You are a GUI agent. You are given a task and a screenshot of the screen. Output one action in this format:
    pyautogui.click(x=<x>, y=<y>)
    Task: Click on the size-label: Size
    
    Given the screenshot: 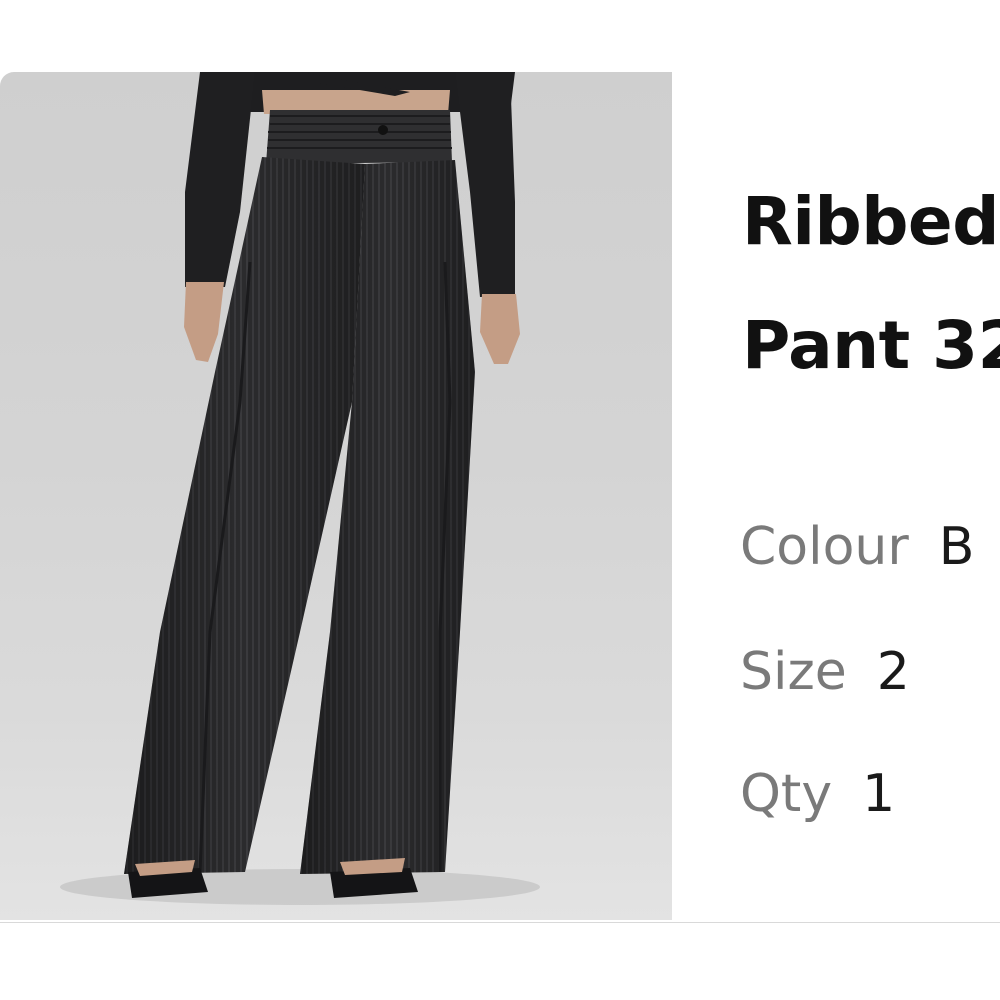 What is the action you would take?
    pyautogui.click(x=793, y=672)
    